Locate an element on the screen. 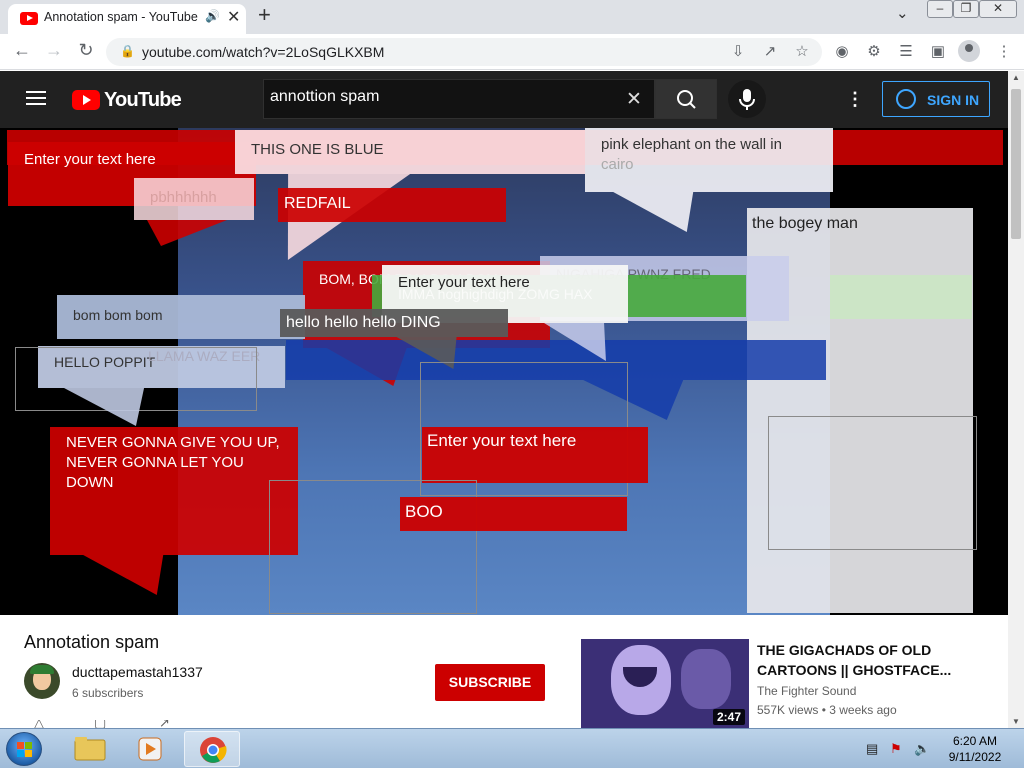 The image size is (1024, 768). chrome-icon is located at coordinates (213, 750).